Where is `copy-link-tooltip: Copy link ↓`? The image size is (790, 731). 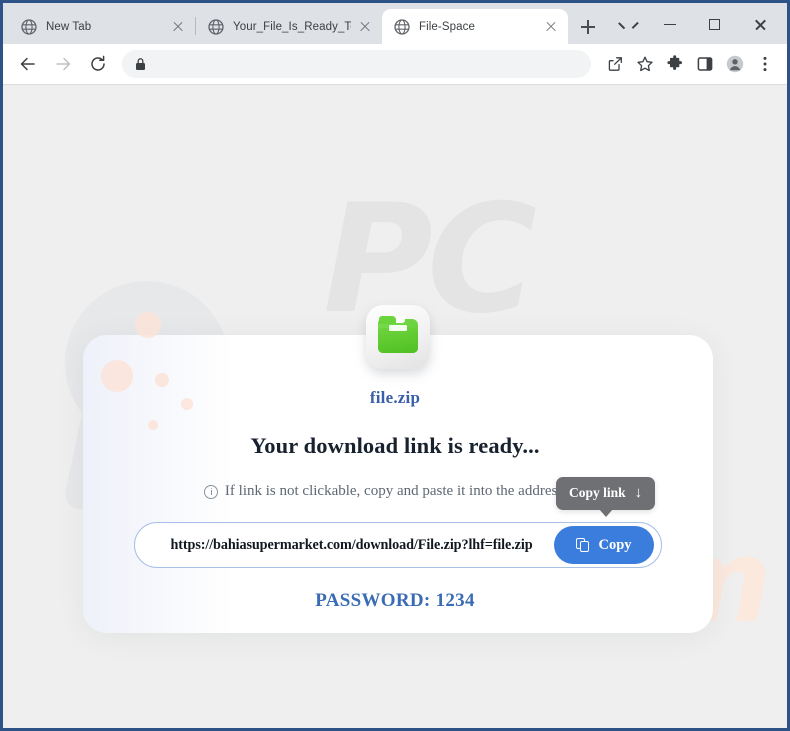 copy-link-tooltip: Copy link ↓ is located at coordinates (606, 497).